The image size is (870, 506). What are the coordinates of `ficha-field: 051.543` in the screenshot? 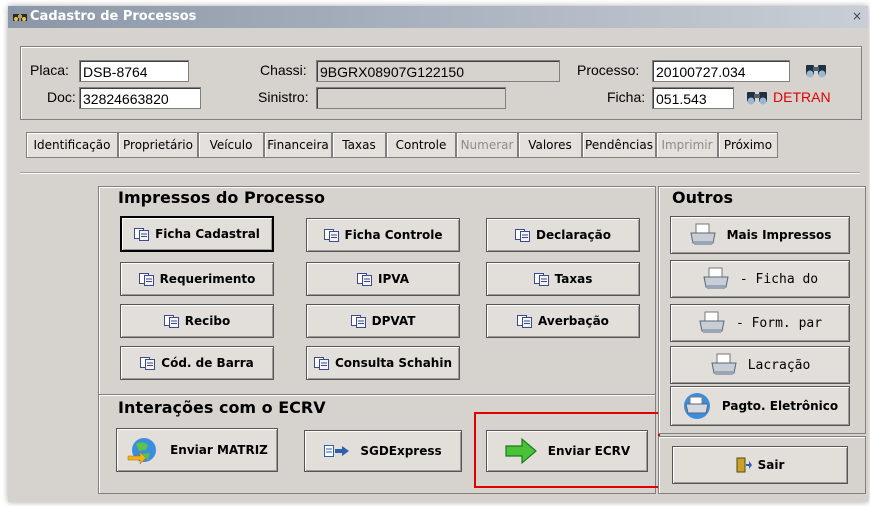 It's located at (693, 98).